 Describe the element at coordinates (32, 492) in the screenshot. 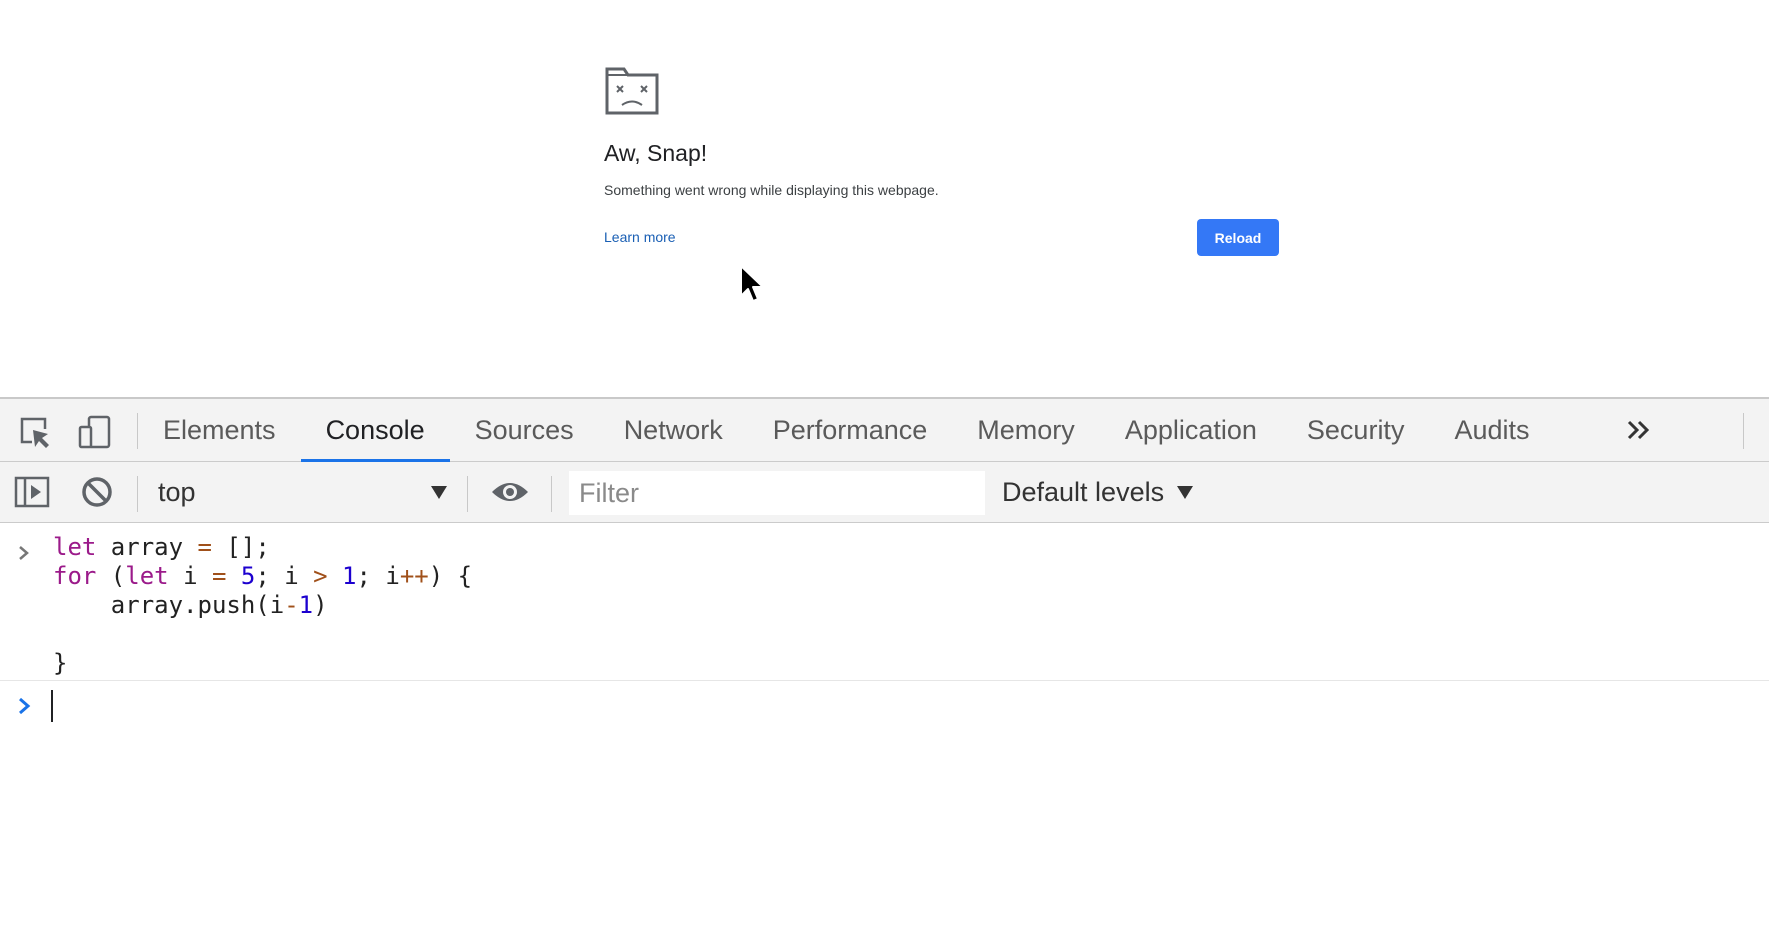

I see `sidebar-toggle-icon` at that location.